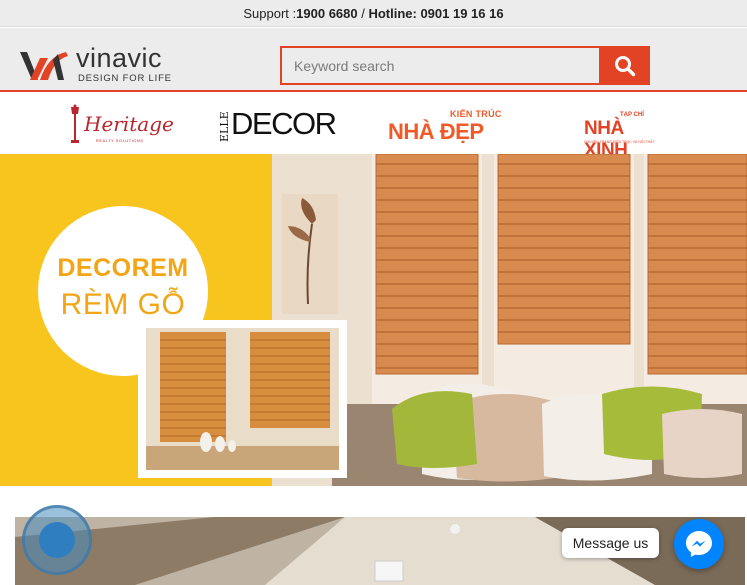  What do you see at coordinates (461, 13) in the screenshot?
I see `hotline-number: 0901 19 16 16` at bounding box center [461, 13].